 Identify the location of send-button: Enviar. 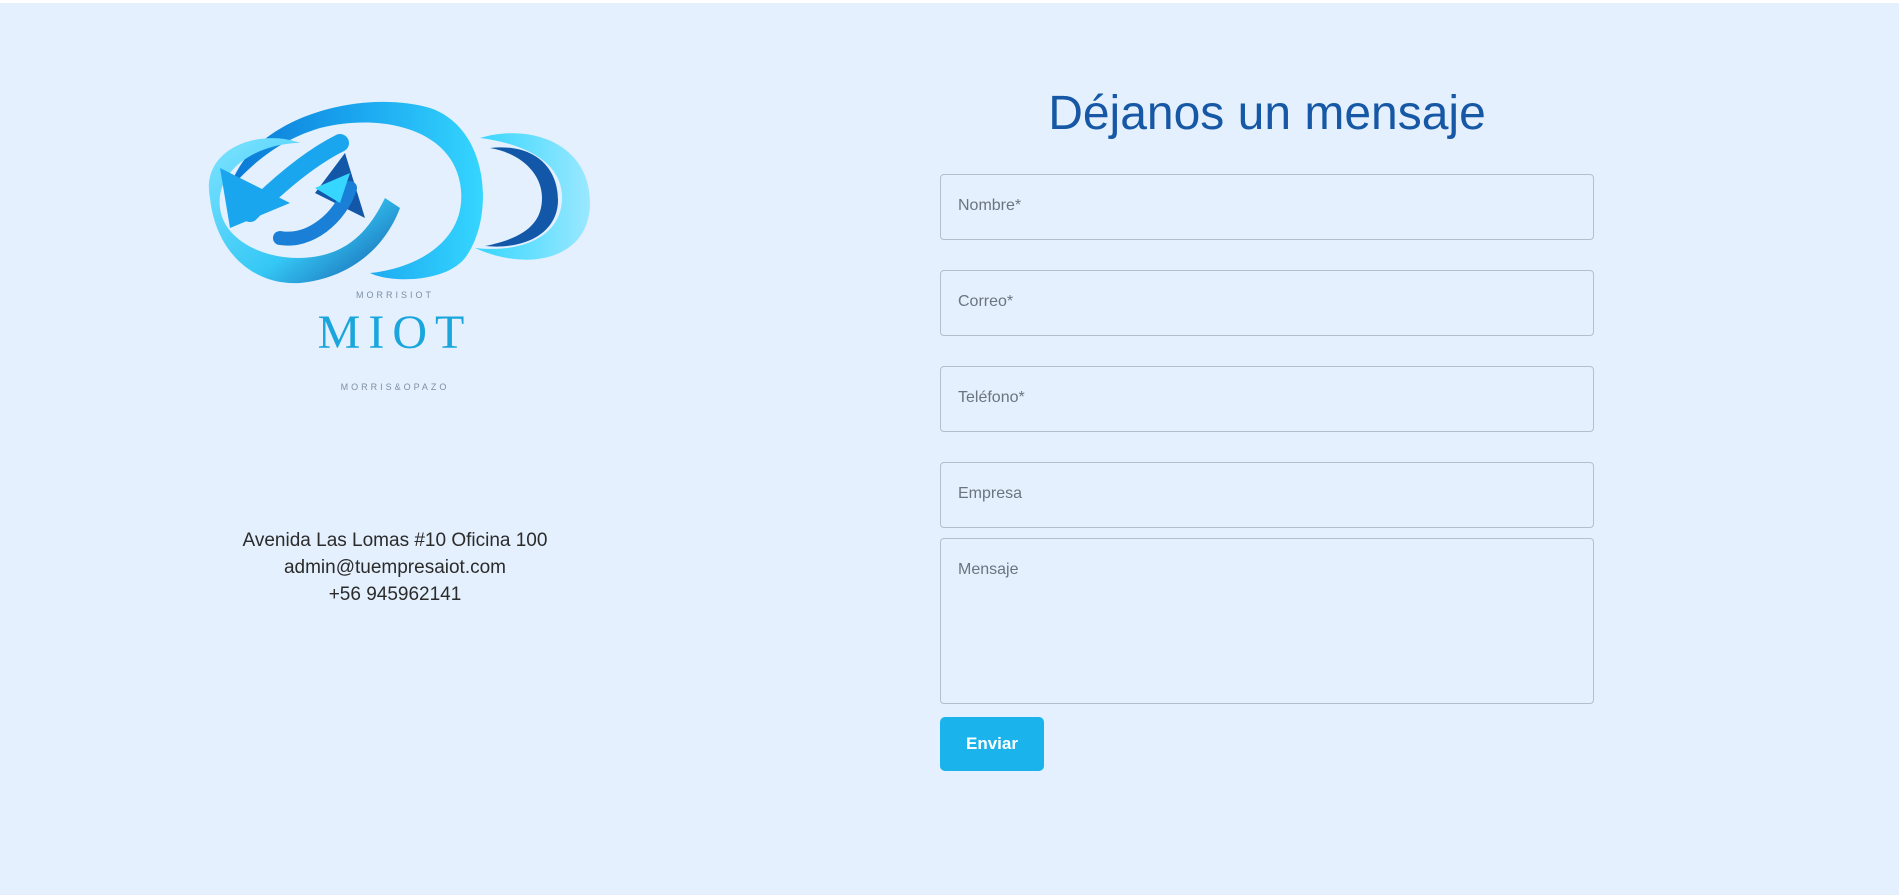
(992, 744).